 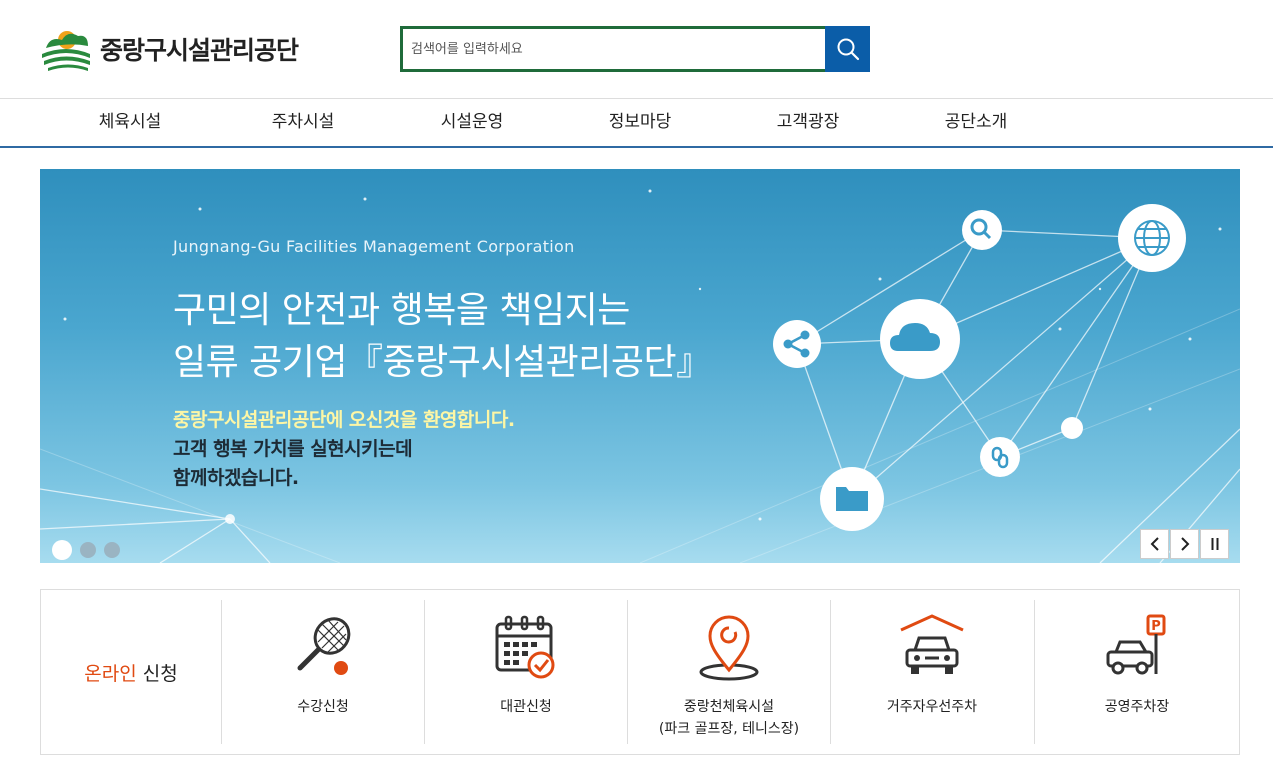 I want to click on quick-item-rental: 대관신청, so click(x=525, y=672).